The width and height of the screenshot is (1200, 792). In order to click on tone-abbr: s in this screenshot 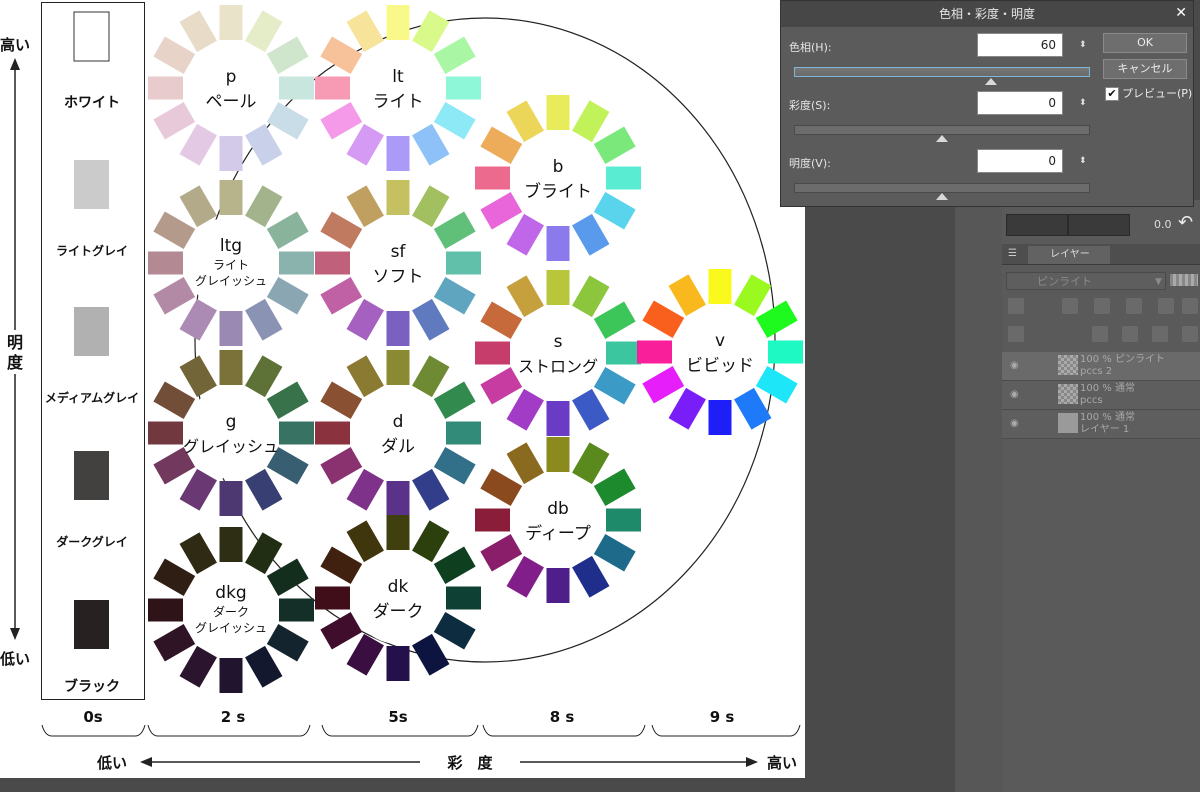, I will do `click(558, 342)`.